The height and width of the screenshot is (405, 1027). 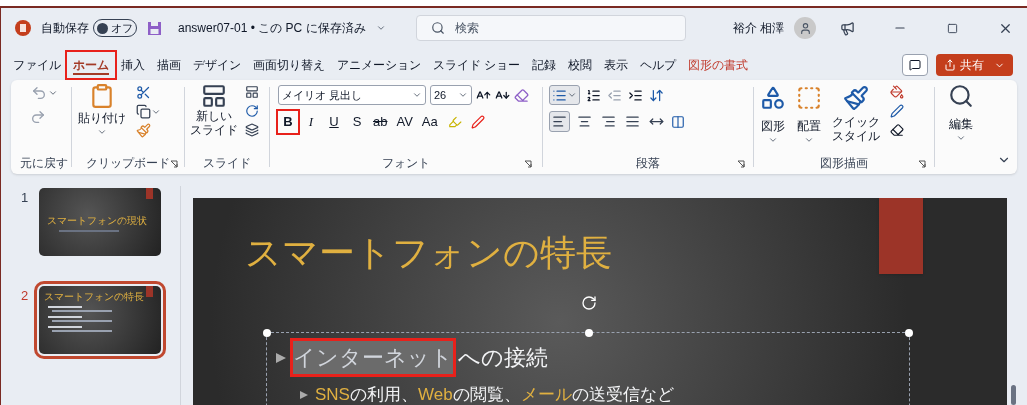 I want to click on rotate-handle-icon, so click(x=589, y=303).